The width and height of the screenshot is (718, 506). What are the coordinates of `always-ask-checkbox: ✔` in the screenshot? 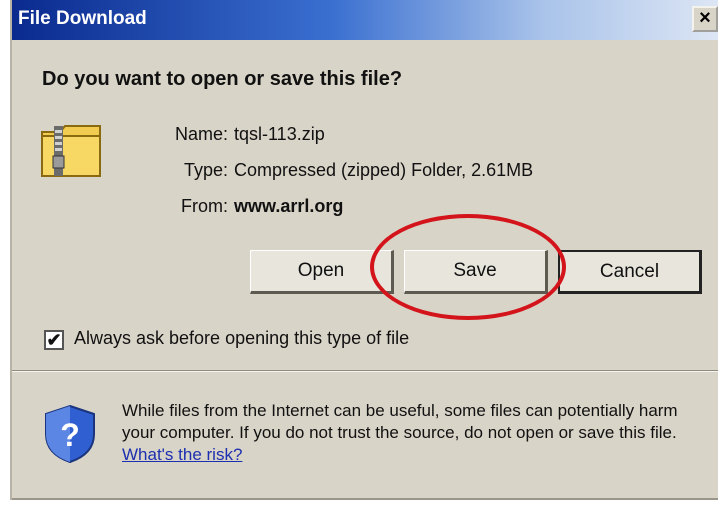 It's located at (54, 340).